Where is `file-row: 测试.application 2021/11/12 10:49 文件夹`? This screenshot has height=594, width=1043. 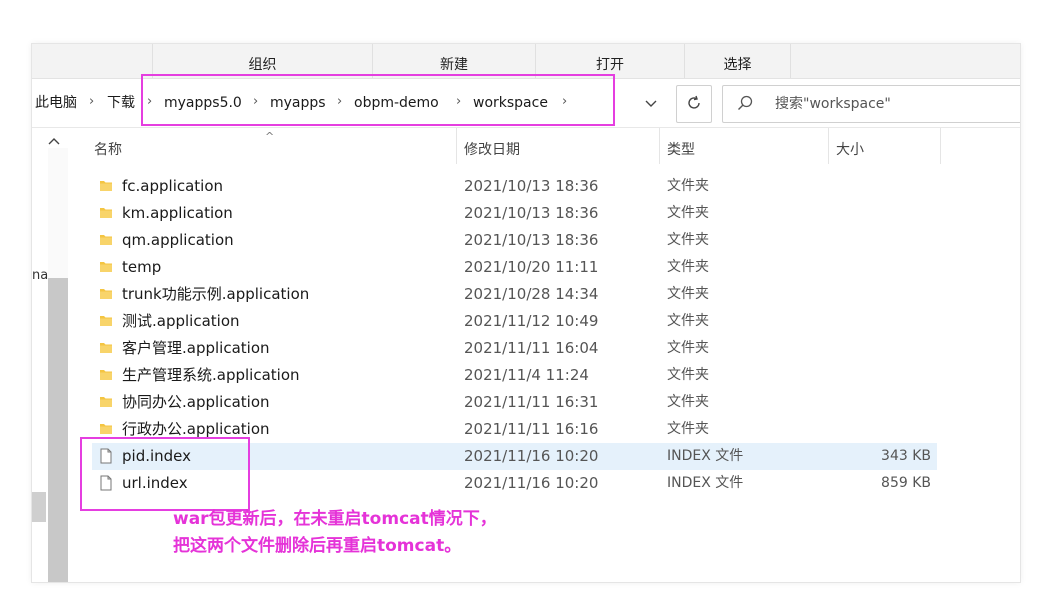 file-row: 测试.application 2021/11/12 10:49 文件夹 is located at coordinates (514, 321).